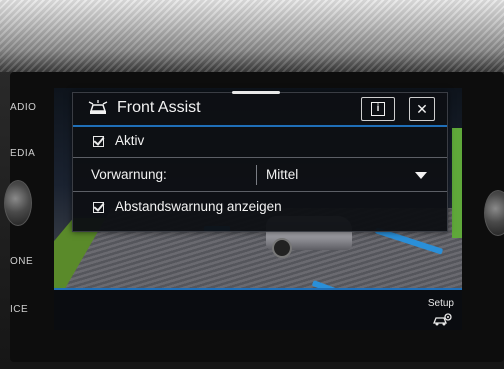 This screenshot has height=369, width=504. What do you see at coordinates (457, 183) in the screenshot?
I see `lane-edge-glow` at bounding box center [457, 183].